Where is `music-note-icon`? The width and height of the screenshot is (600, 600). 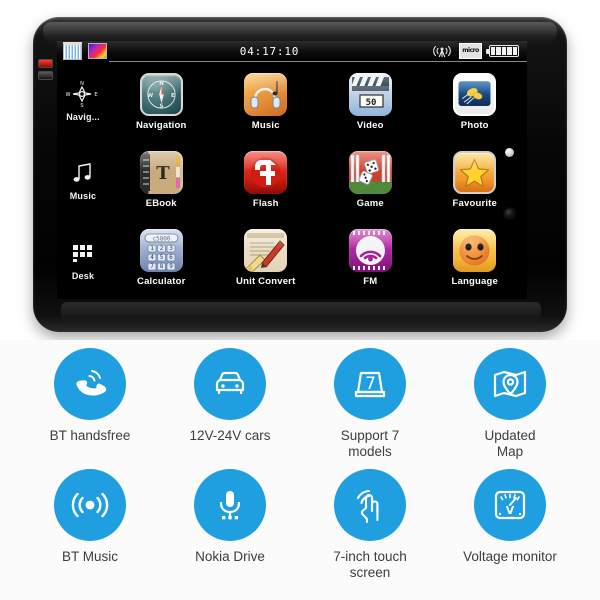 music-note-icon is located at coordinates (83, 173).